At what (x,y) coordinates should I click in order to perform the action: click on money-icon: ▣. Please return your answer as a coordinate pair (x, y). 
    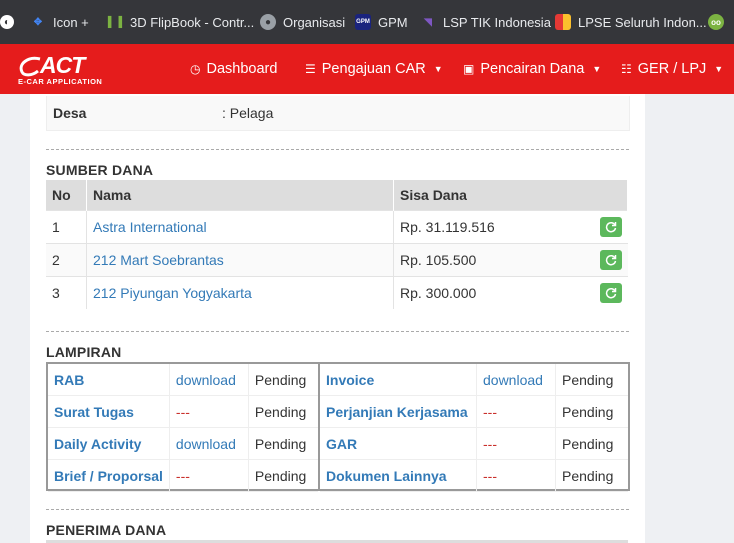
    Looking at the image, I should click on (469, 69).